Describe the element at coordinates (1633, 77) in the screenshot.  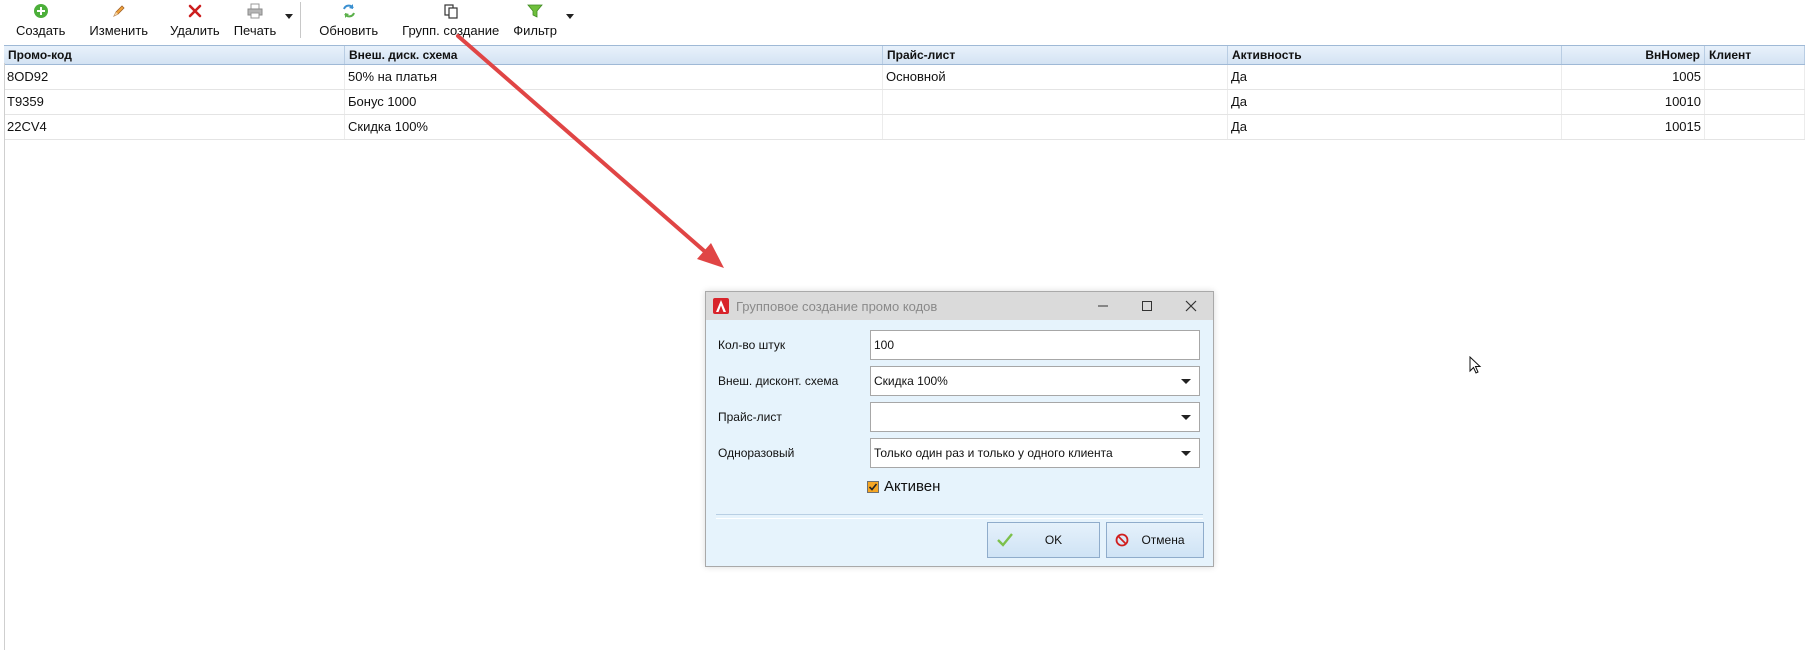
I see `cell-internal-number: 1005` at that location.